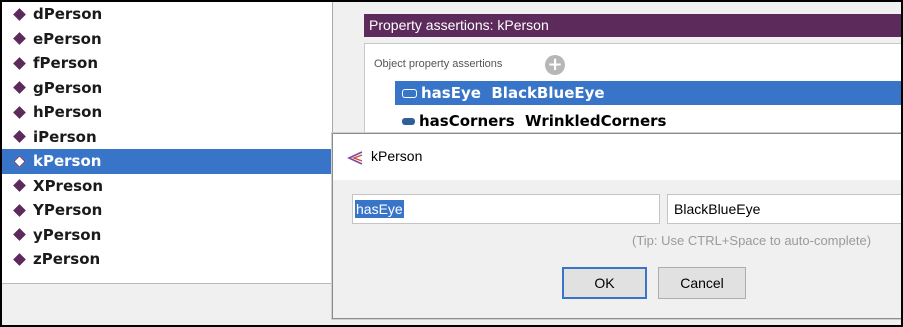 The width and height of the screenshot is (903, 327). What do you see at coordinates (167, 186) in the screenshot?
I see `list-item-xpreson: XPreson` at bounding box center [167, 186].